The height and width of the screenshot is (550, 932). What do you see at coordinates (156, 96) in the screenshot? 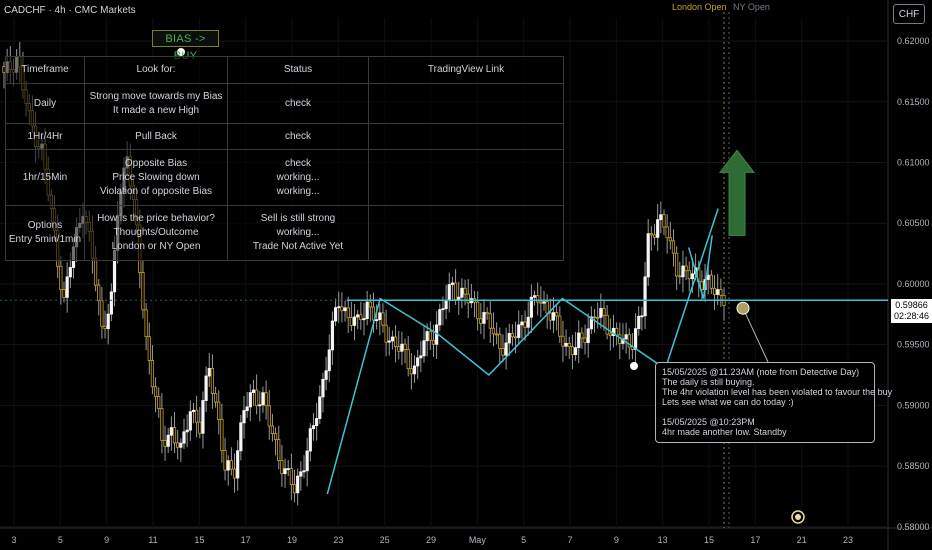
I see `cell-text: Strong move towards my Bias` at bounding box center [156, 96].